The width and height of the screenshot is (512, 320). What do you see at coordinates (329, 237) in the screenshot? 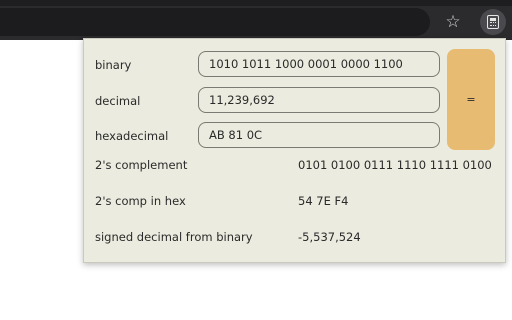
I see `signed-decimal-value: -5,537,524` at bounding box center [329, 237].